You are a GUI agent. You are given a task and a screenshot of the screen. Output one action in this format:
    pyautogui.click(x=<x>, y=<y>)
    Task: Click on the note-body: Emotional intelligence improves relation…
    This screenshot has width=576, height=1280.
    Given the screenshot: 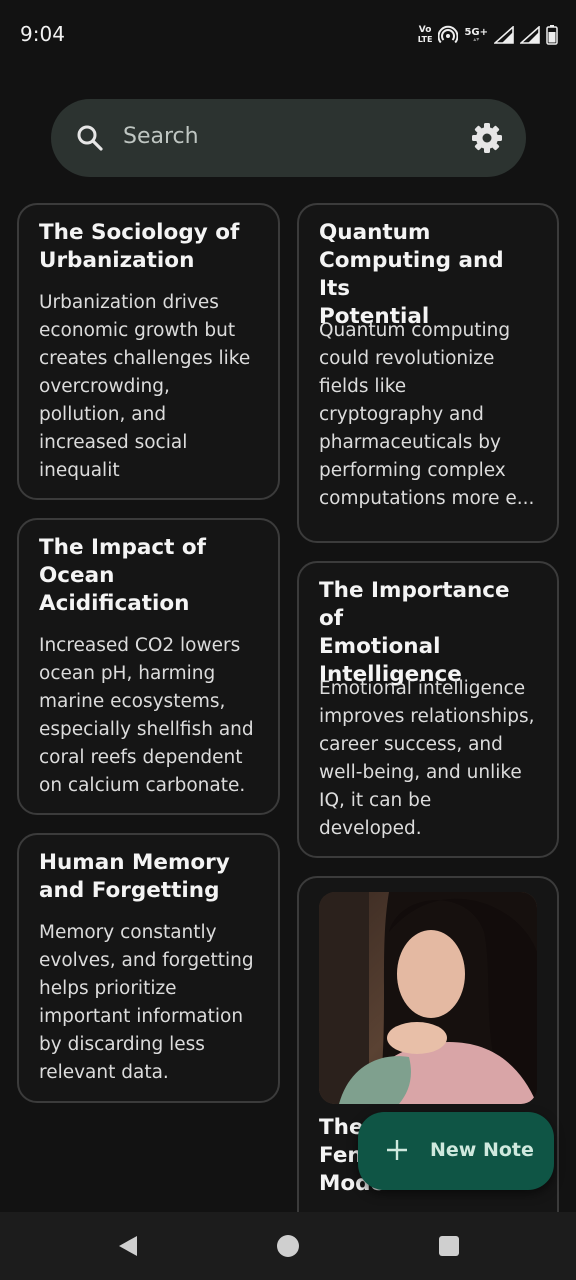 What is the action you would take?
    pyautogui.click(x=427, y=758)
    